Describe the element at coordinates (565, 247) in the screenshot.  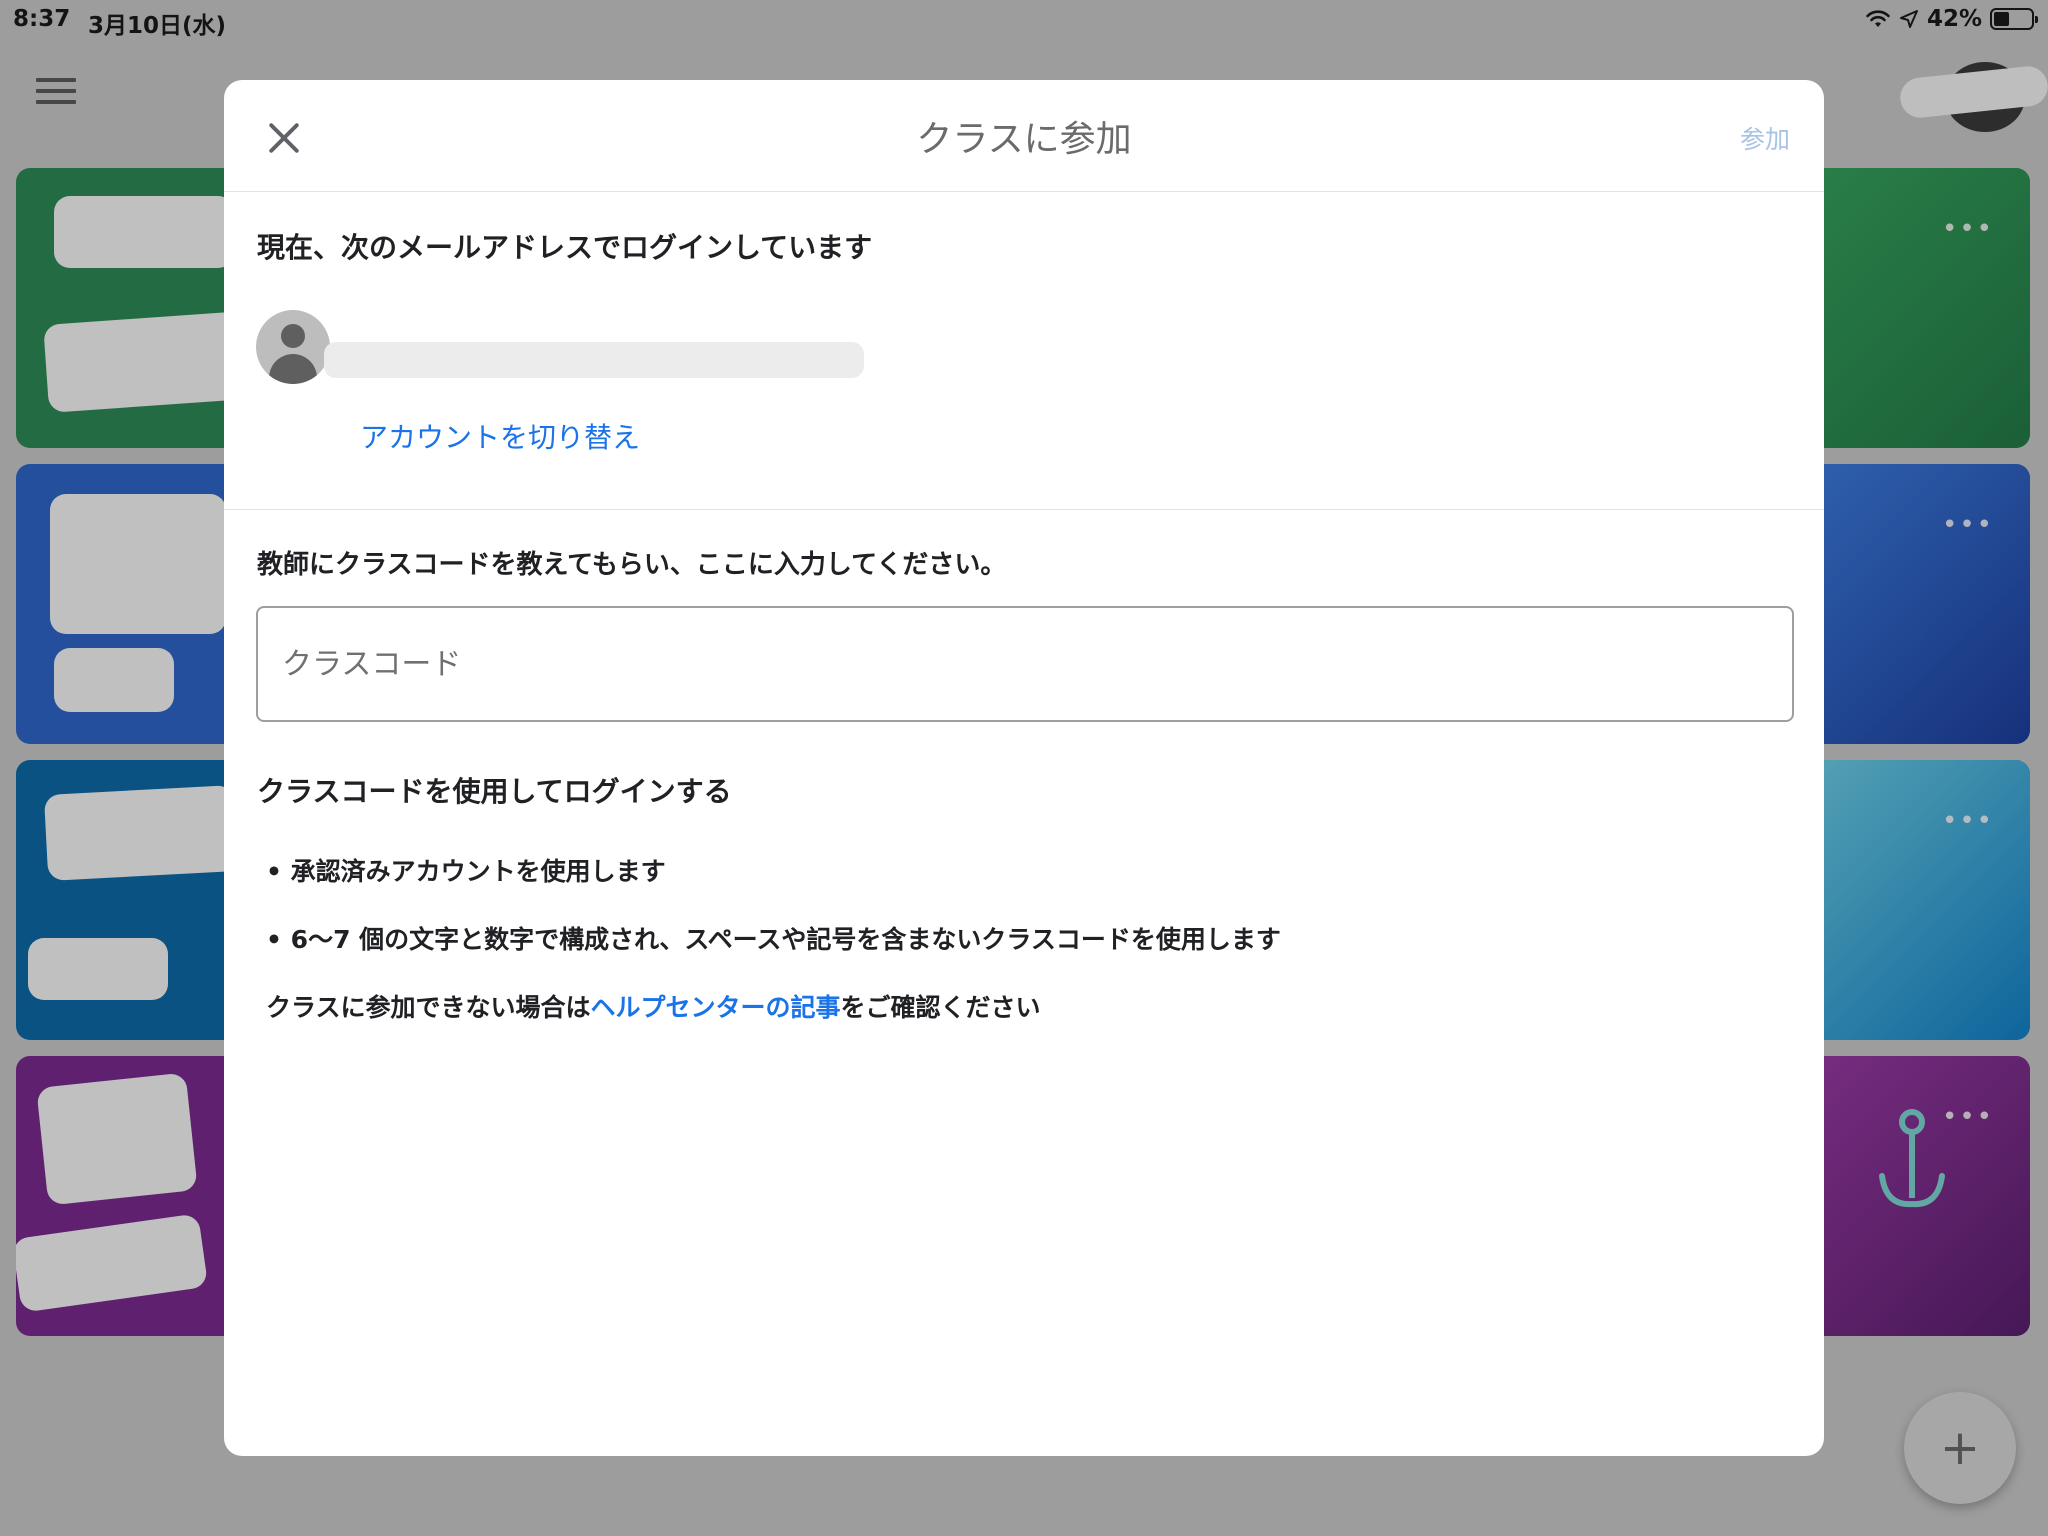
I see `account-heading: 現在、次のメールアドレスでログインしています` at that location.